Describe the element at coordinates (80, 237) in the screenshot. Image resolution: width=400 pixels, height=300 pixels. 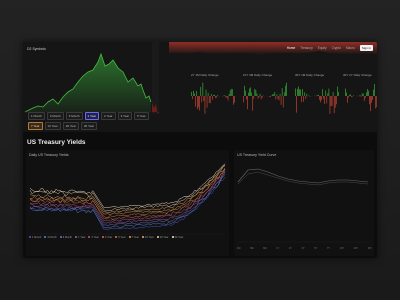
I see `legend-item: 1 Year` at that location.